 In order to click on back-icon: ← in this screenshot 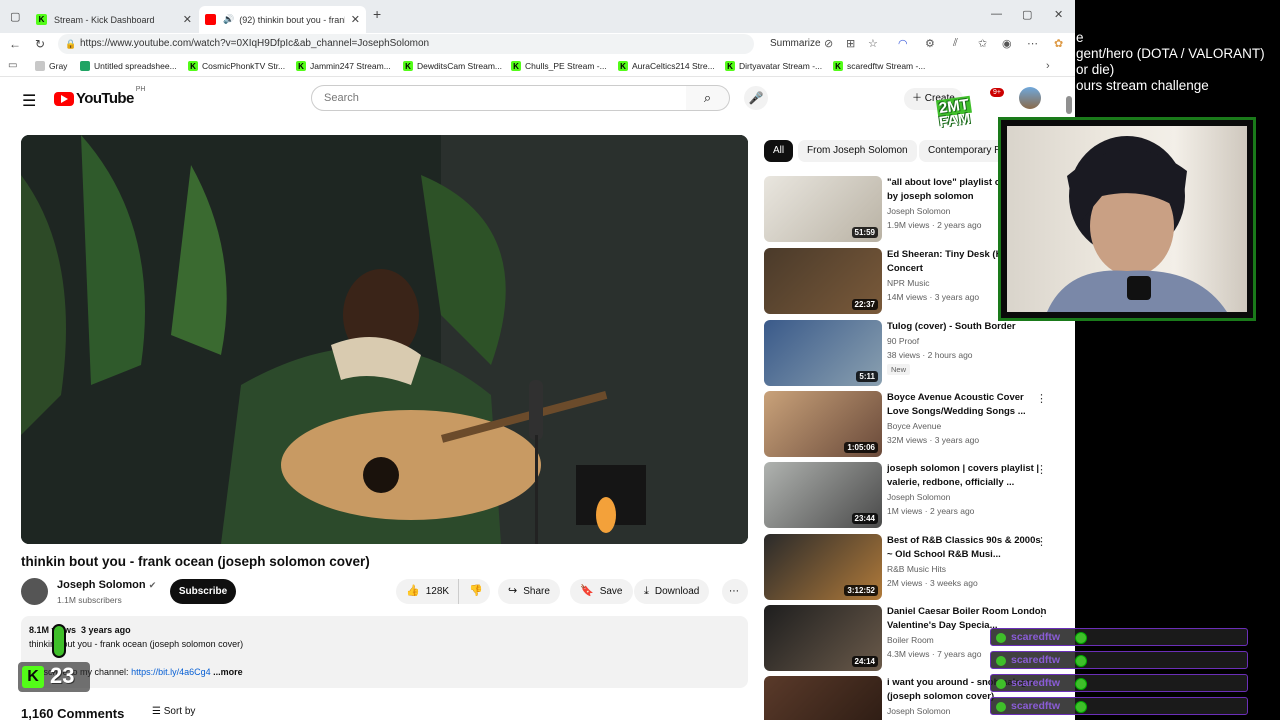, I will do `click(15, 44)`.